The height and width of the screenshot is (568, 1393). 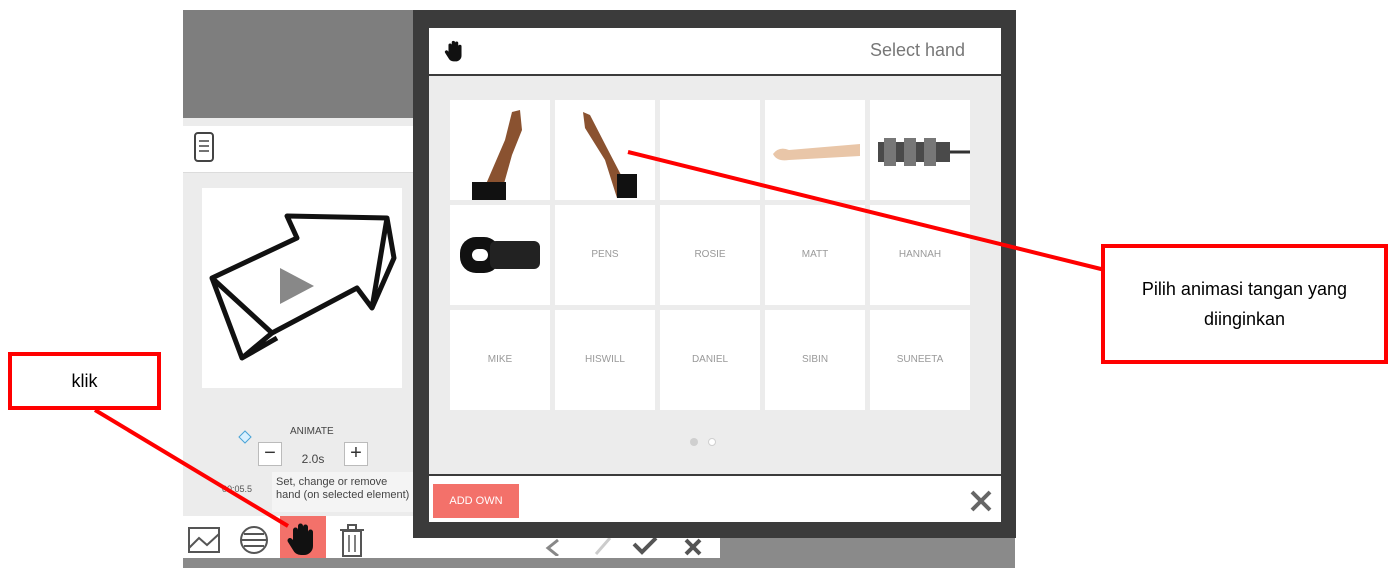 I want to click on animate-label: ANIMATE, so click(x=312, y=431).